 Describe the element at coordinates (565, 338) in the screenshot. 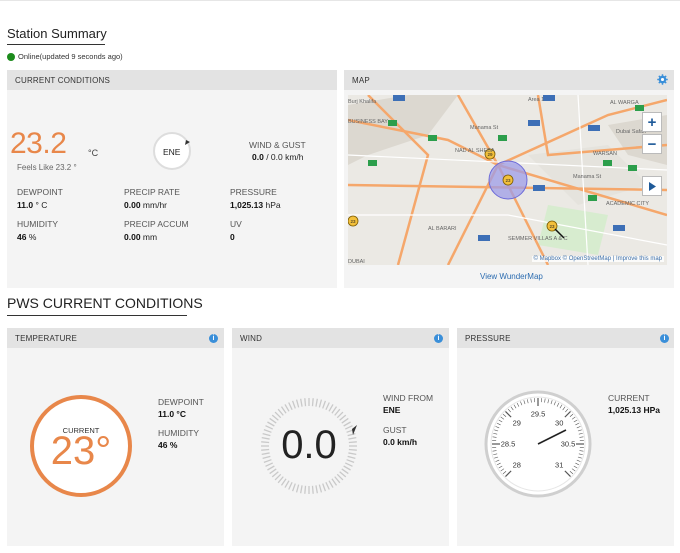

I see `card-header: PRESSURE` at that location.